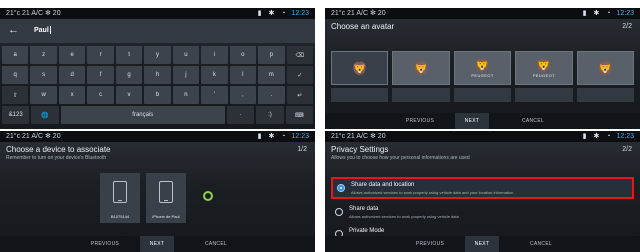 This screenshot has height=252, width=640. What do you see at coordinates (43, 75) in the screenshot?
I see `key: s` at bounding box center [43, 75].